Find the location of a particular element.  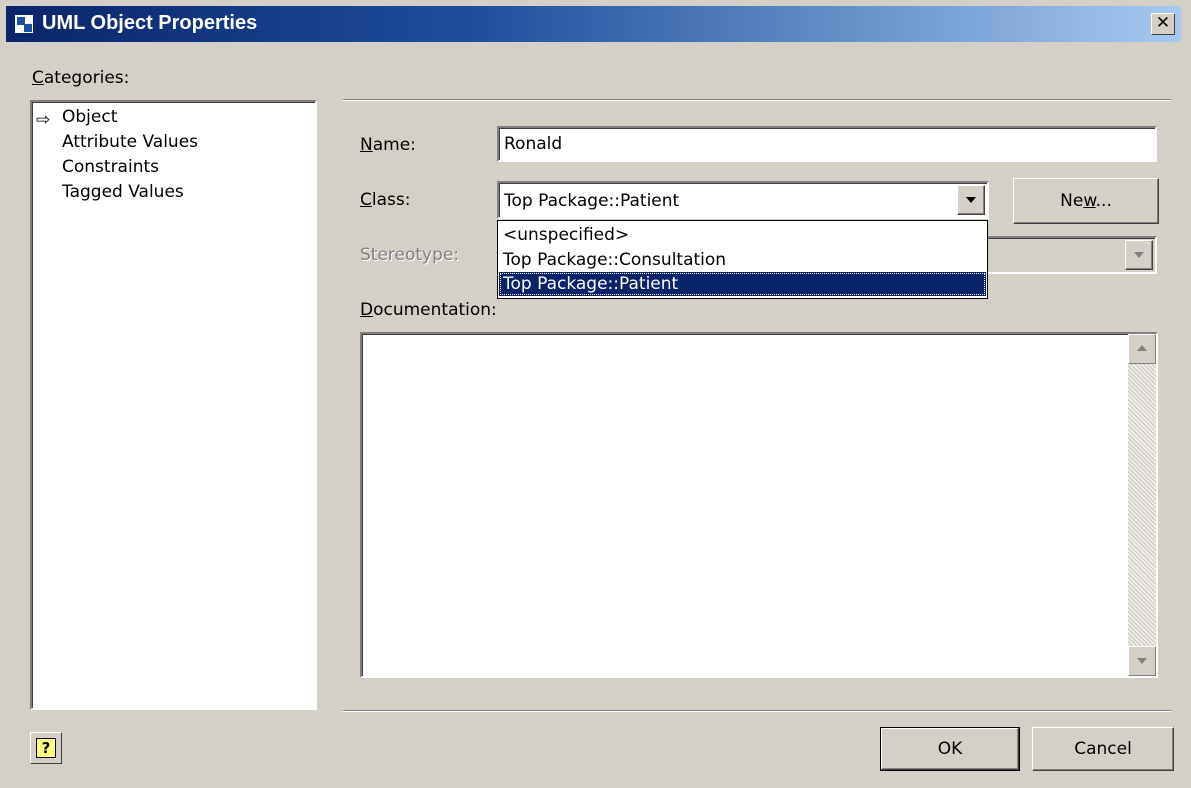

close-icon: ✕ is located at coordinates (1163, 23).